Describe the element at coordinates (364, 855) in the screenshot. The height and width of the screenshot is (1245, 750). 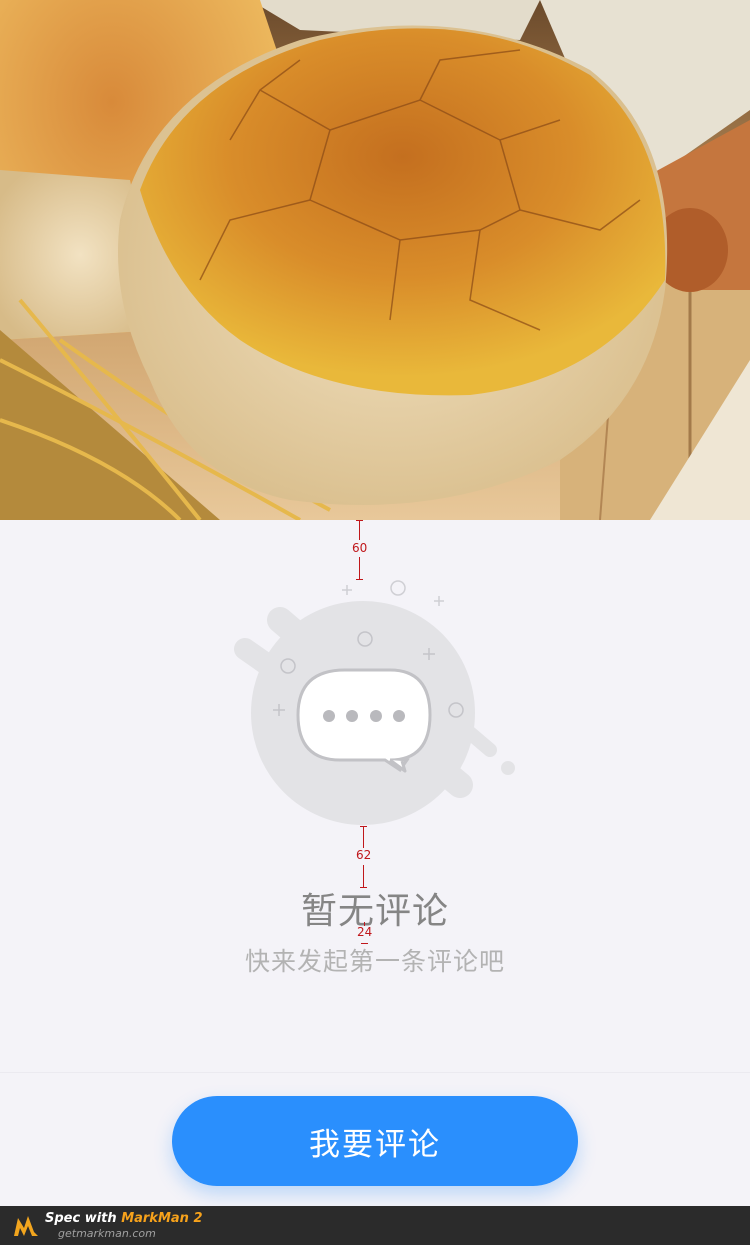
I see `spec-label-icon-title-gap: 62` at that location.